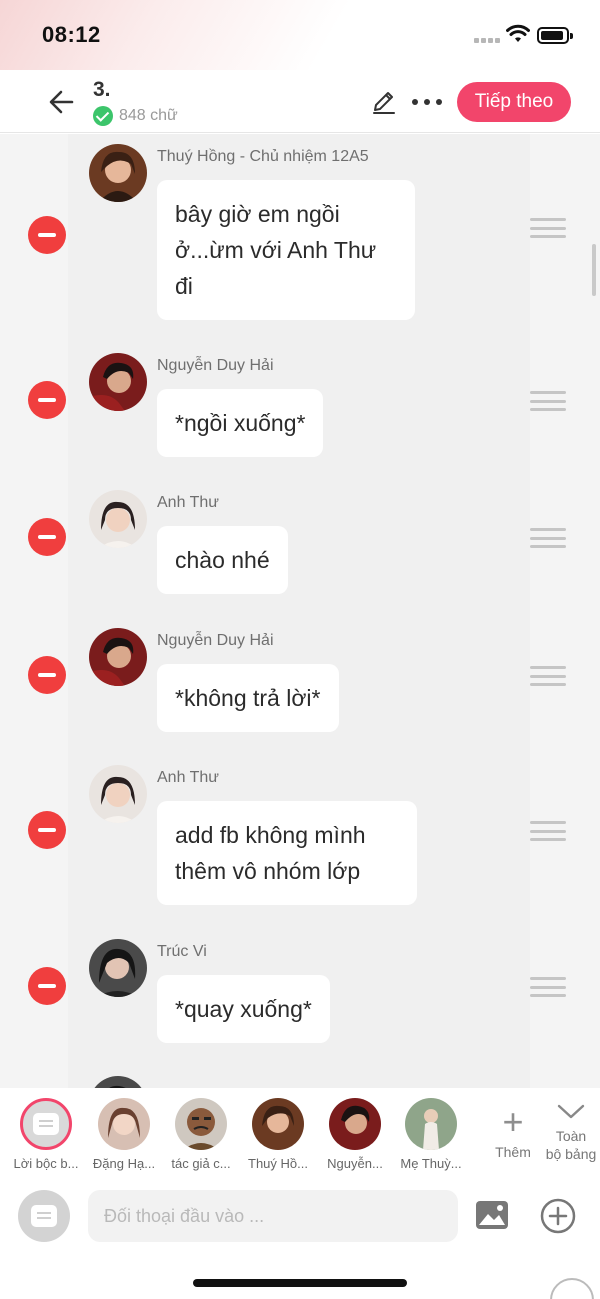 The image size is (600, 1299). What do you see at coordinates (71, 34) in the screenshot?
I see `status-time: 08:12` at bounding box center [71, 34].